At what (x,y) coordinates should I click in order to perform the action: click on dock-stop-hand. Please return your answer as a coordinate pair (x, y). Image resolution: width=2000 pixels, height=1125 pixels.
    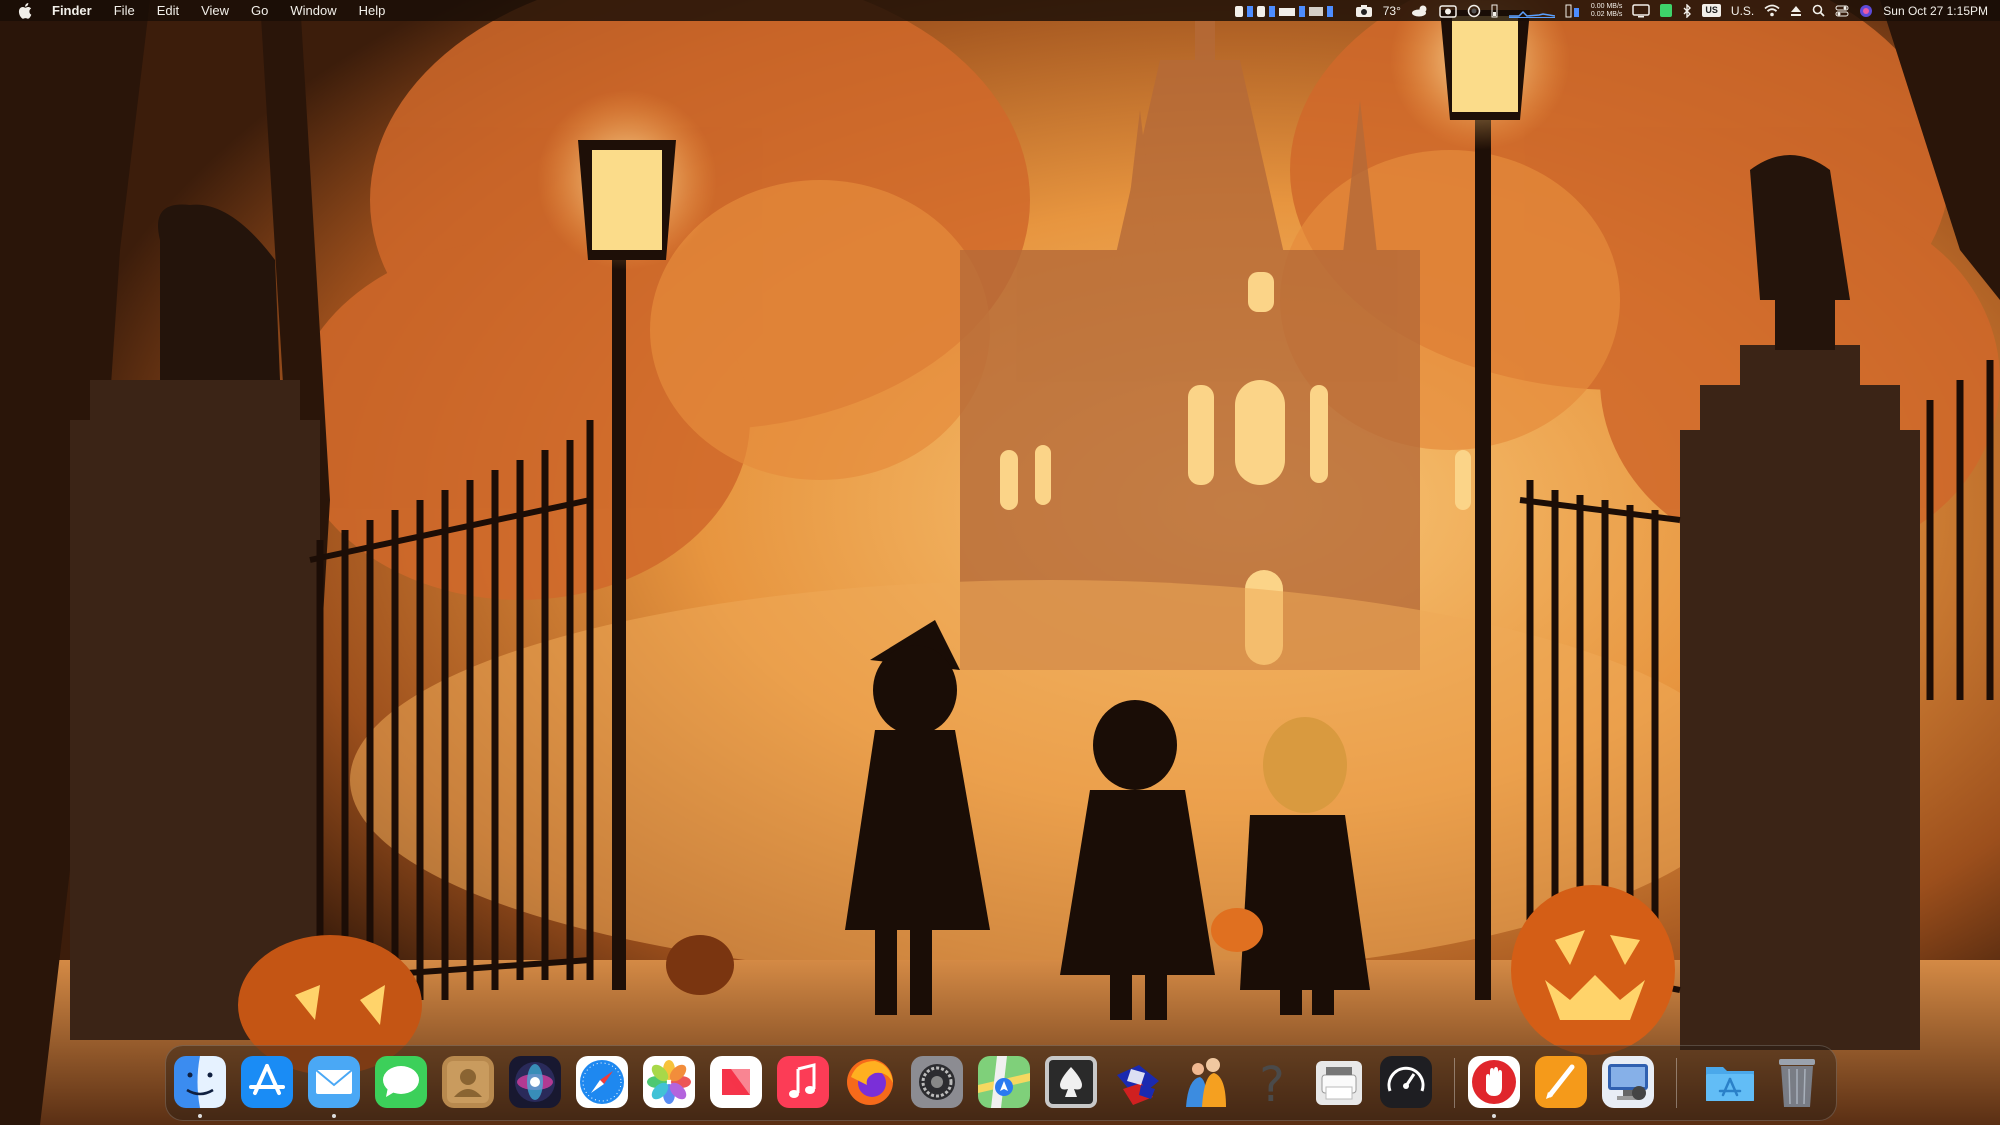
    Looking at the image, I should click on (1494, 1086).